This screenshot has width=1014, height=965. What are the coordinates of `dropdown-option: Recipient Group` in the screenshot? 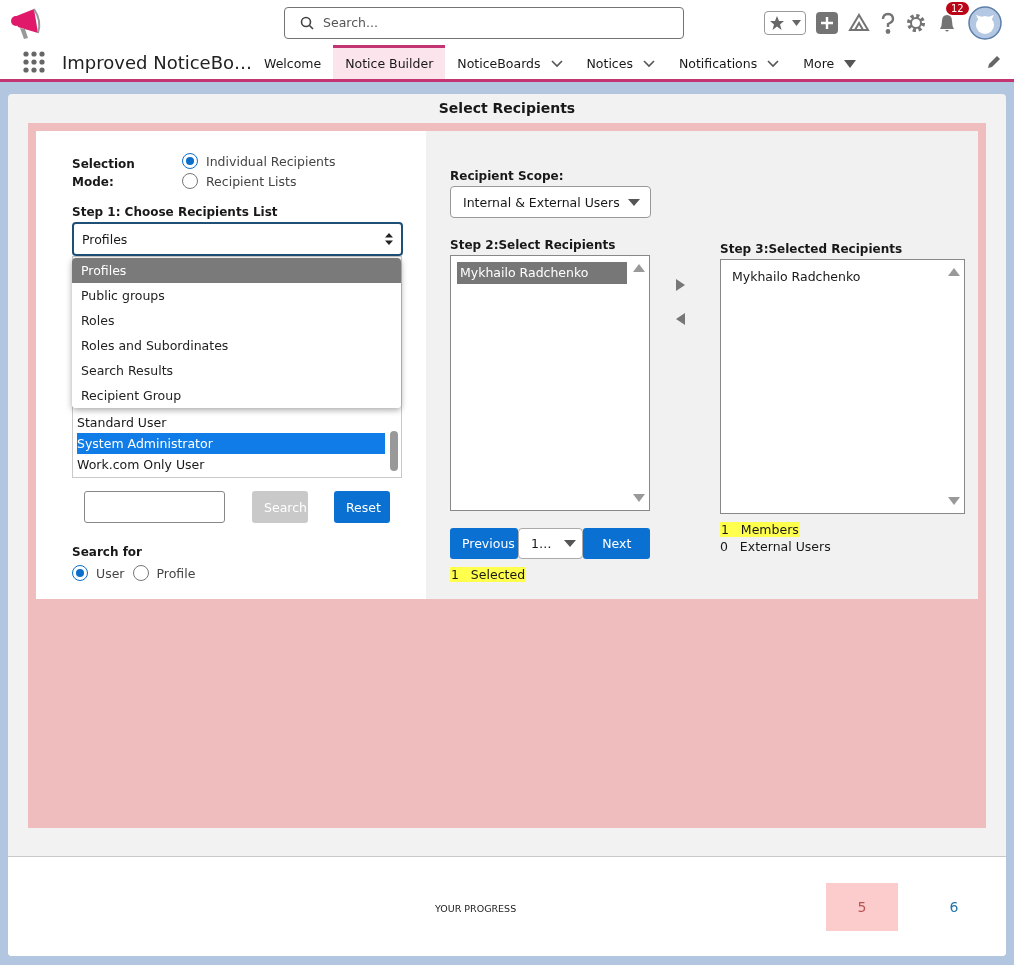 It's located at (236, 395).